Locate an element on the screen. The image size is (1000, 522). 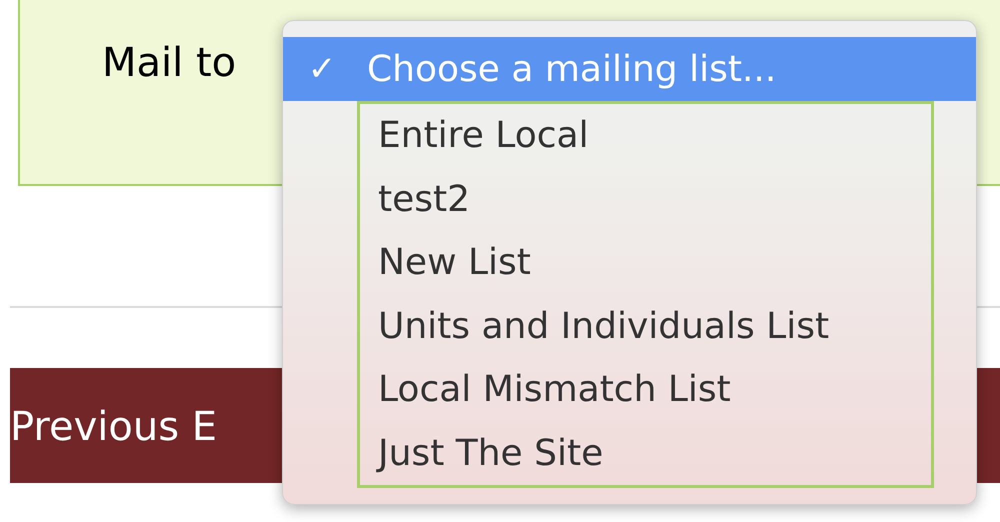
section-title: Previous E is located at coordinates (114, 427).